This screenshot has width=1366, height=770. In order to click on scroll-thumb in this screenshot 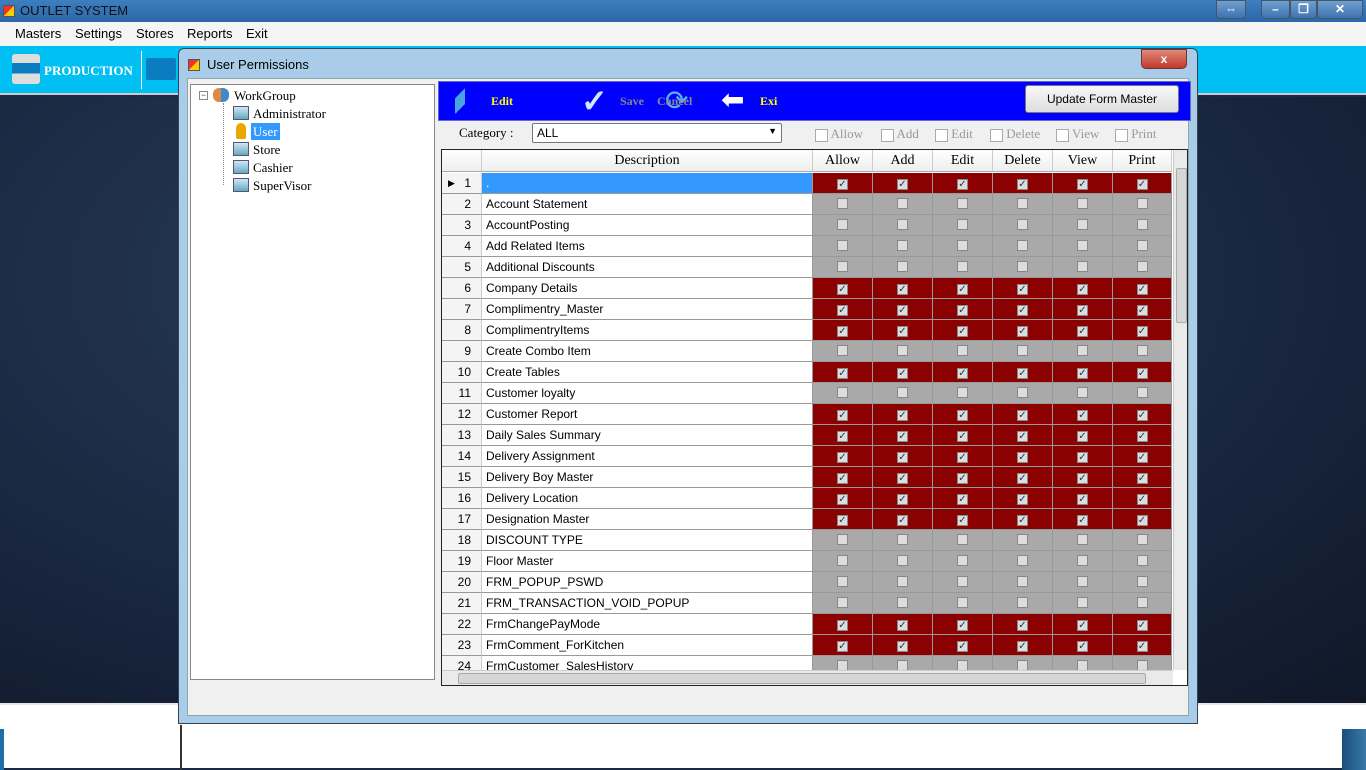, I will do `click(1181, 245)`.